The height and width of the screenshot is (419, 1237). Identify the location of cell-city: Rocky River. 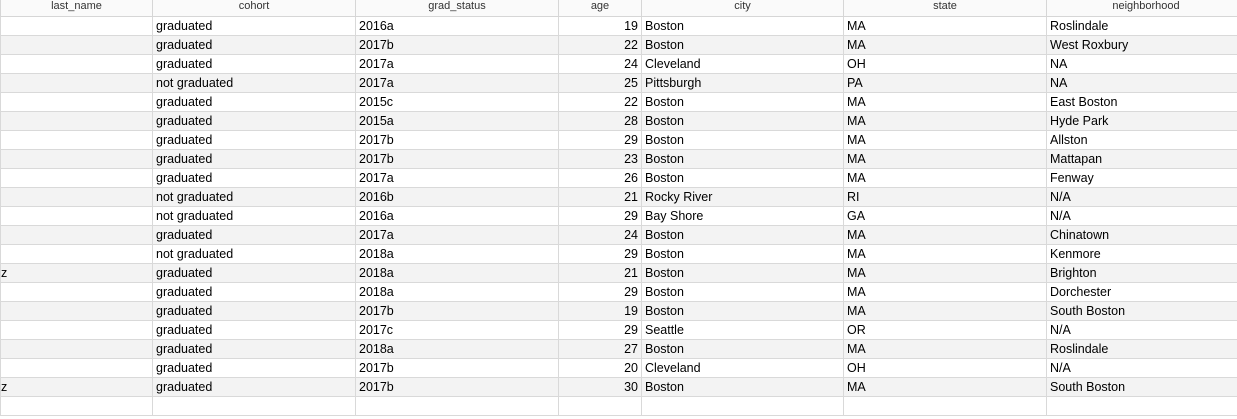
(742, 197).